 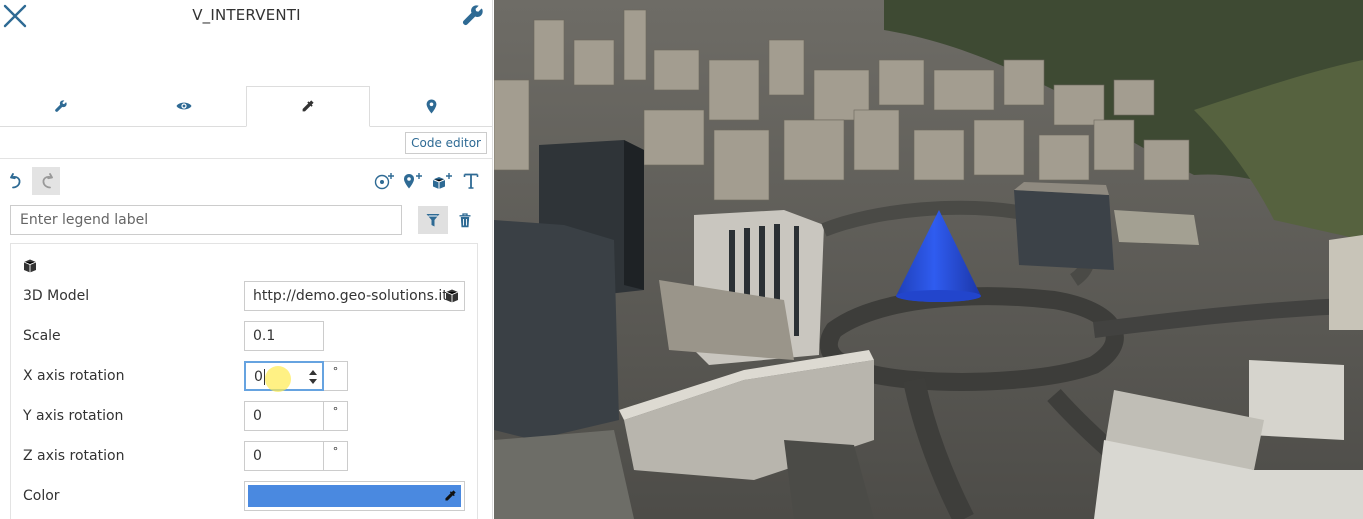 I want to click on x-rotation-unit: °, so click(x=336, y=376).